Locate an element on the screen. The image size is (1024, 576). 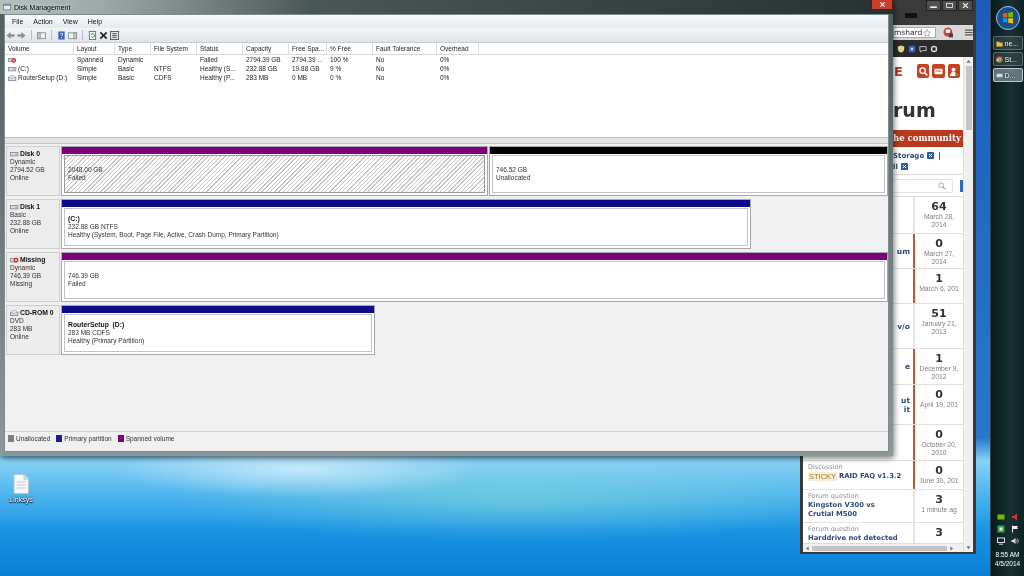
delete-icon is located at coordinates (103, 35).